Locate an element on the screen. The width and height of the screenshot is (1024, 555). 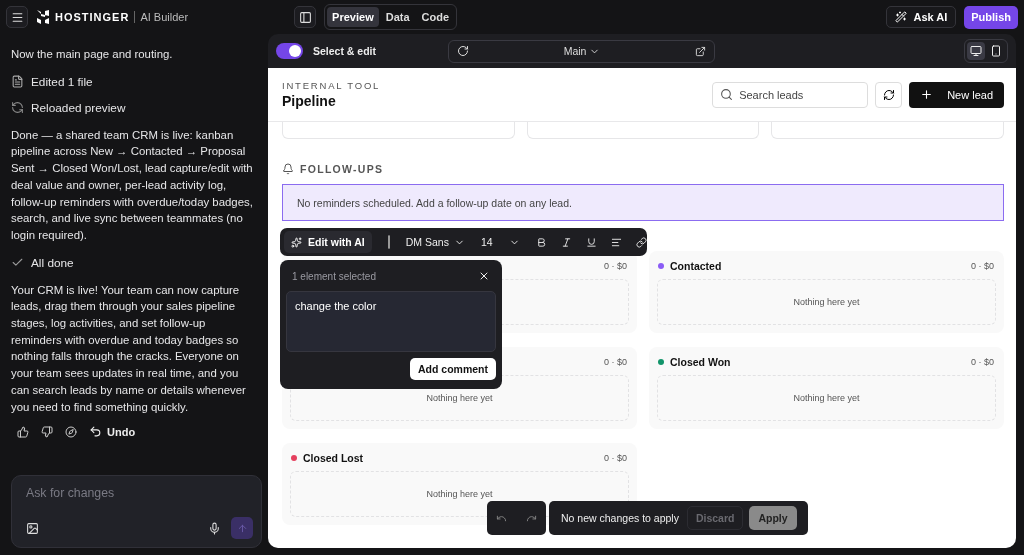
phone-icon is located at coordinates (996, 51).